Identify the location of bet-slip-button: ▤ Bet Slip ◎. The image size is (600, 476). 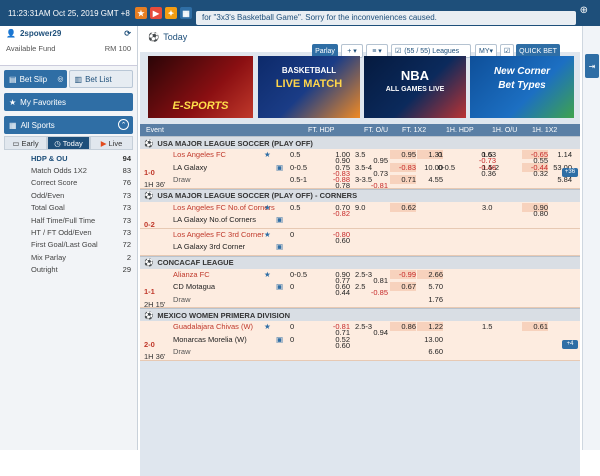
(35, 79).